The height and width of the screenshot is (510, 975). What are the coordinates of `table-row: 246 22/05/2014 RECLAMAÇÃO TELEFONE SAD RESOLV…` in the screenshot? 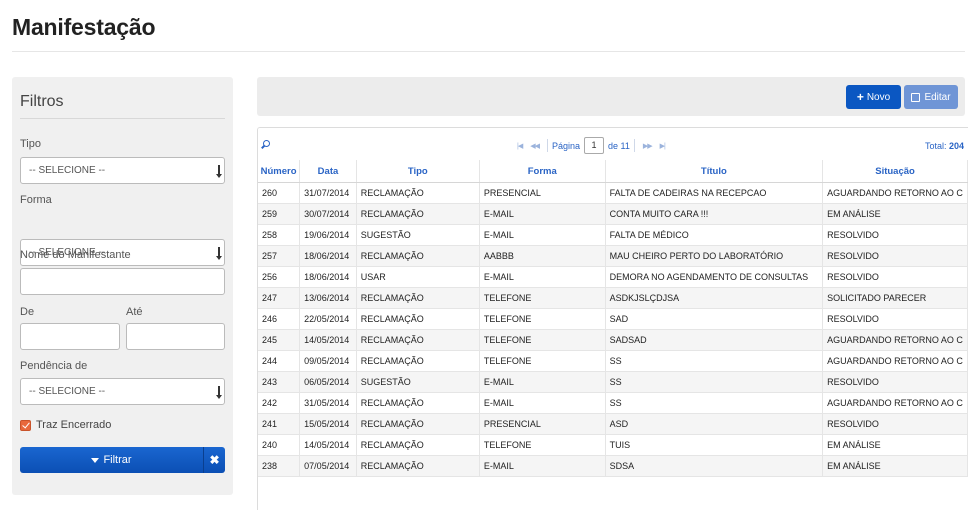 It's located at (613, 319).